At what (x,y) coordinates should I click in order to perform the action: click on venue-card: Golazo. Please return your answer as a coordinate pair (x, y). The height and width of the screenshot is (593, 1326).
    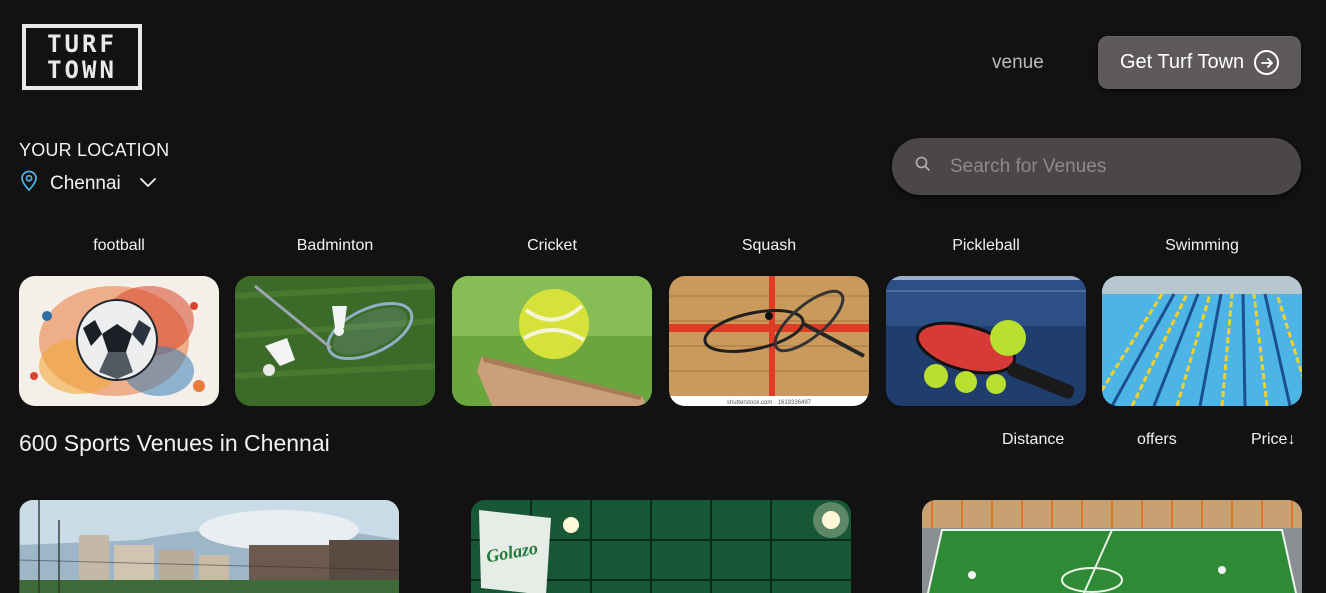
    Looking at the image, I should click on (661, 546).